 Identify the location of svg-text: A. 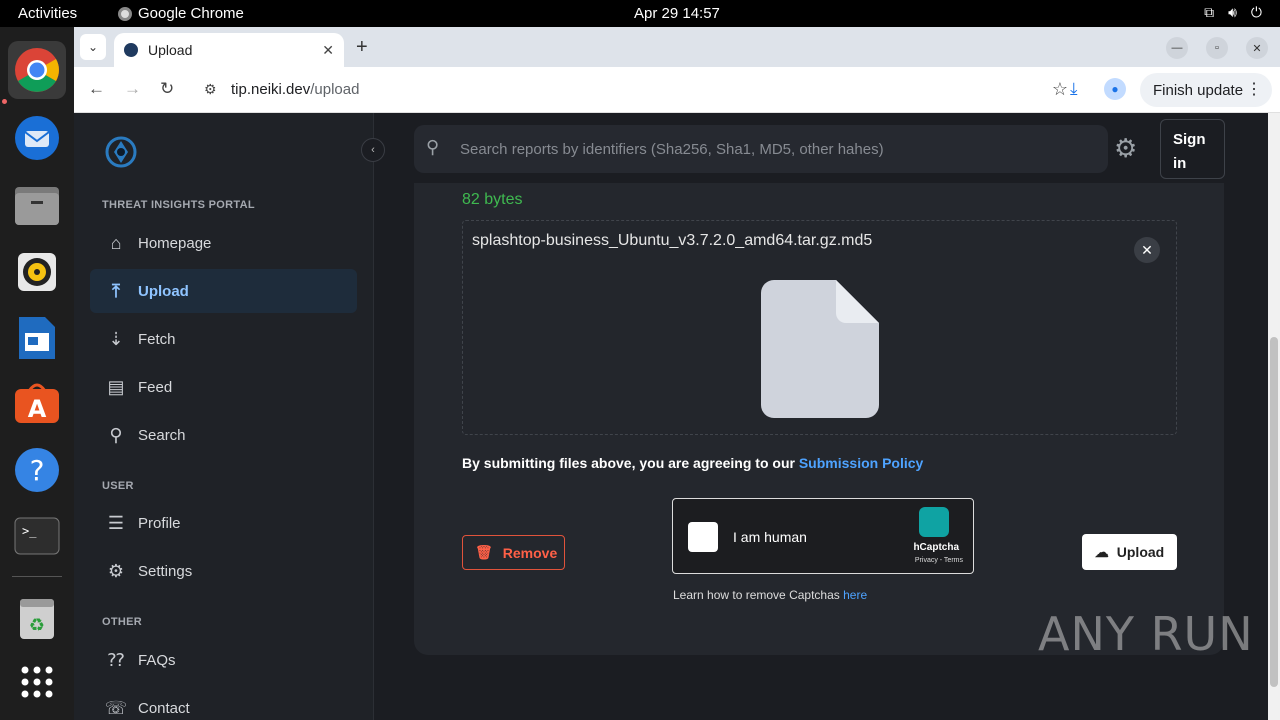
(37, 409).